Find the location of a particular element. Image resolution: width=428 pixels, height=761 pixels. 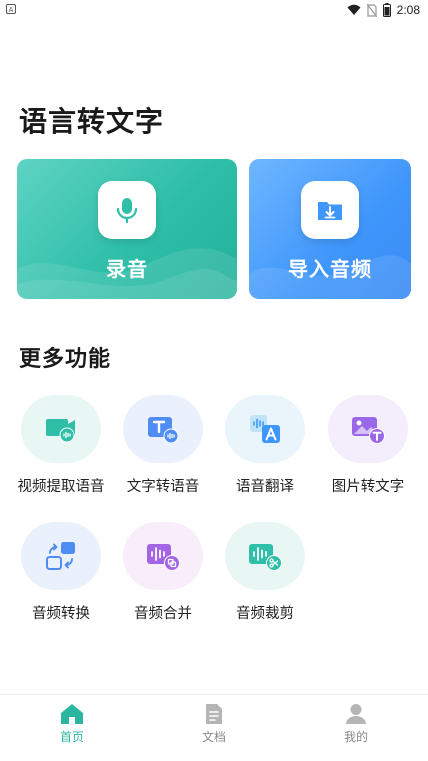

image-to-text-icon is located at coordinates (368, 430).